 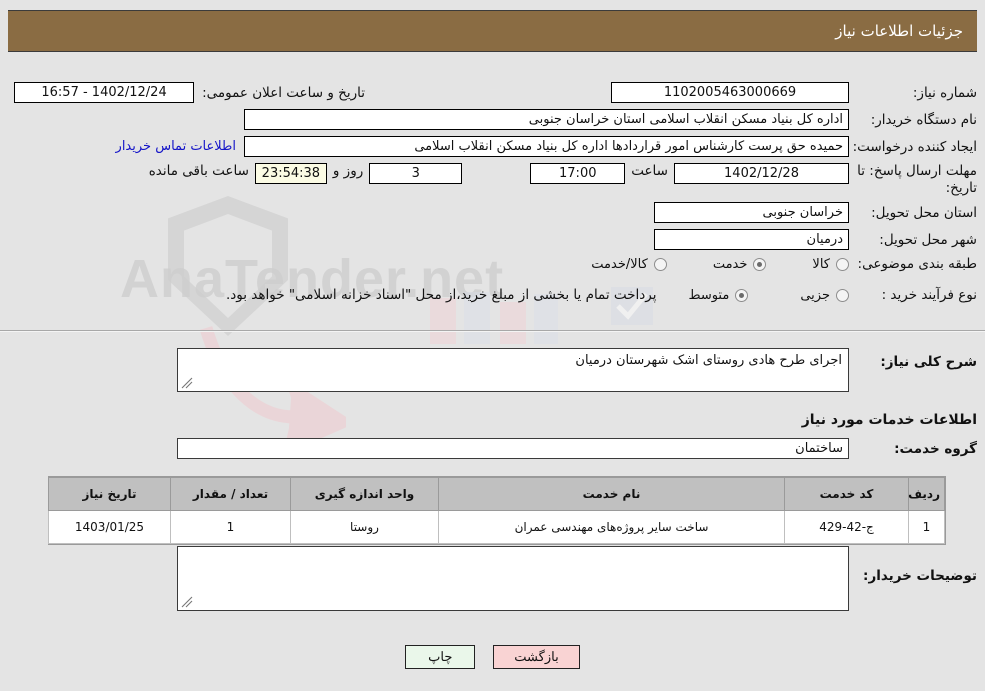 What do you see at coordinates (416, 173) in the screenshot?
I see `remaining-days-value: 3` at bounding box center [416, 173].